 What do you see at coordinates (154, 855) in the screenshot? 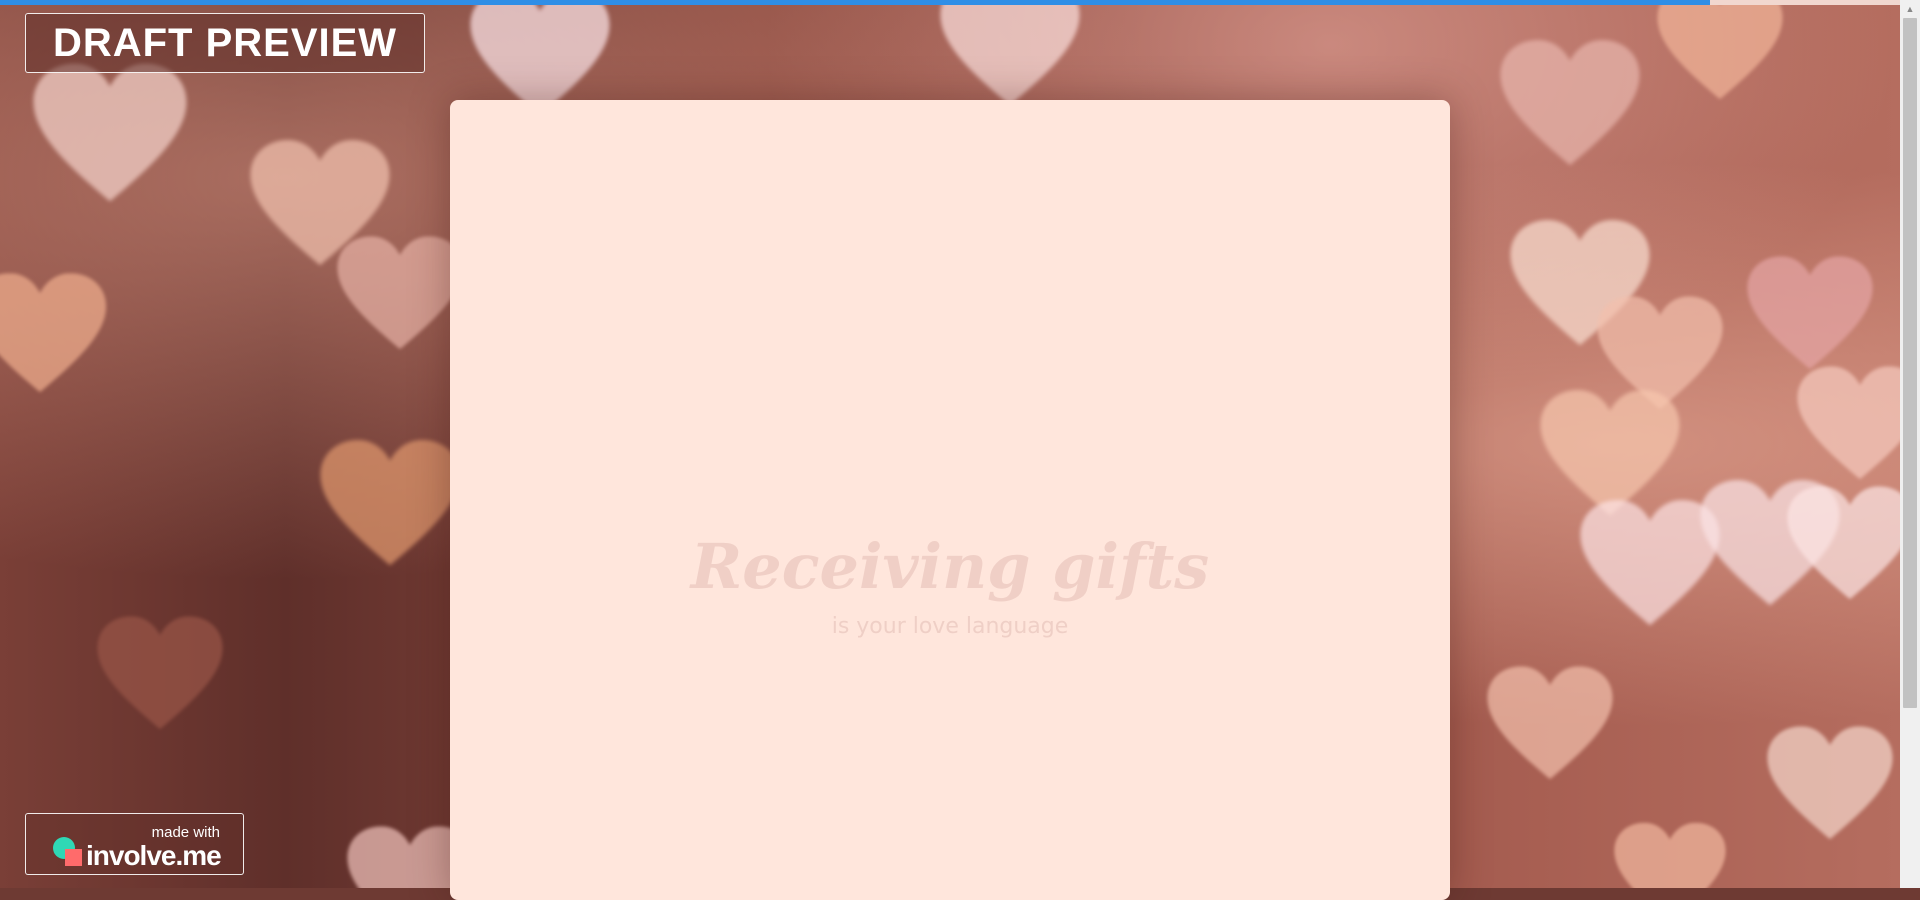
I see `brand-name: involve.me` at bounding box center [154, 855].